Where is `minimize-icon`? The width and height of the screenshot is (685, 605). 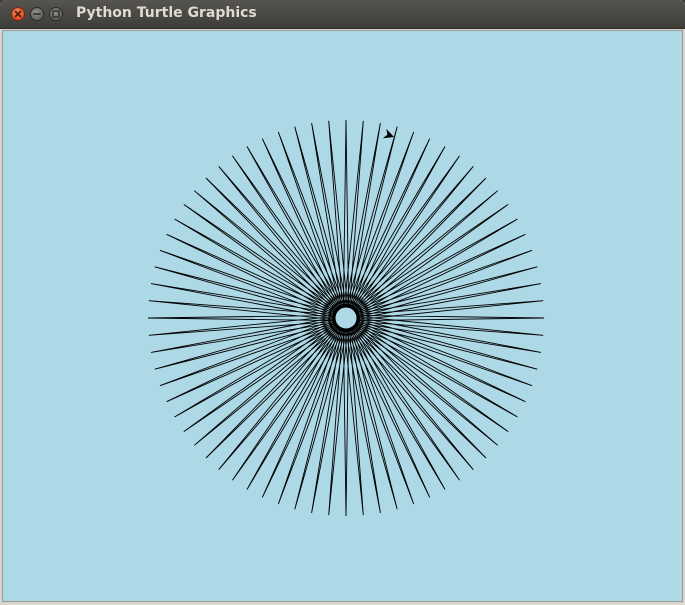 minimize-icon is located at coordinates (37, 14).